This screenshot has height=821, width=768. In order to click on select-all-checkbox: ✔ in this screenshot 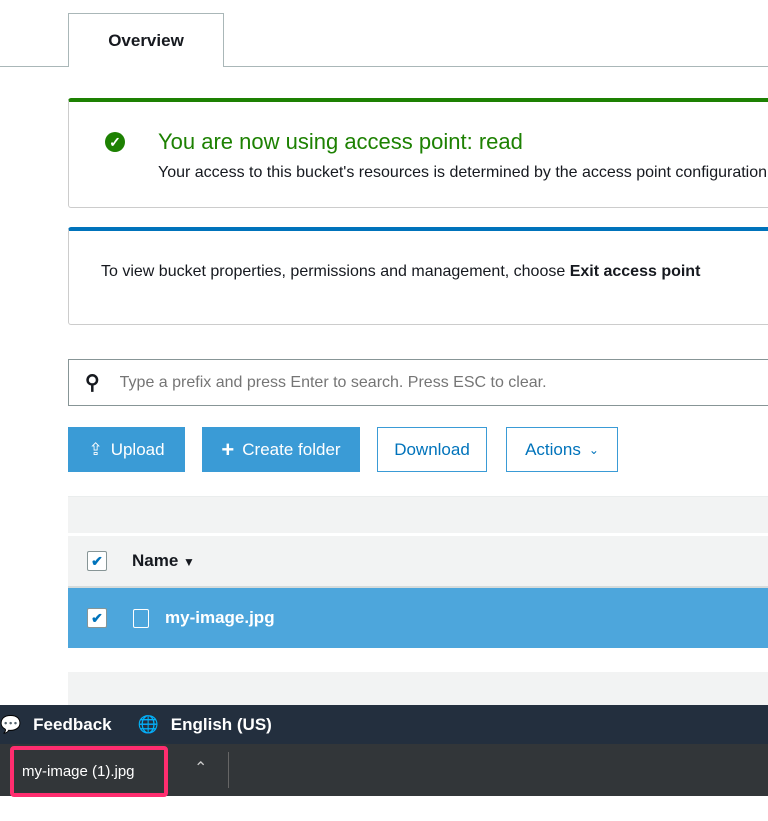, I will do `click(97, 561)`.